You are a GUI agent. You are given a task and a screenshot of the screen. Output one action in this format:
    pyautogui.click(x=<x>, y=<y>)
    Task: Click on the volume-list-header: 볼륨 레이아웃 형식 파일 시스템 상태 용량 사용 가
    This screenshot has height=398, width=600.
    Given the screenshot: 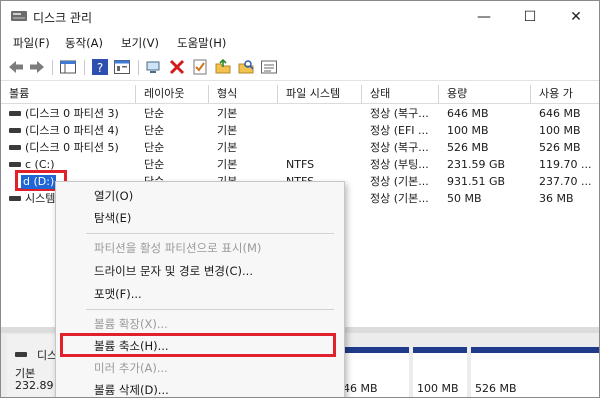 What is the action you would take?
    pyautogui.click(x=300, y=94)
    